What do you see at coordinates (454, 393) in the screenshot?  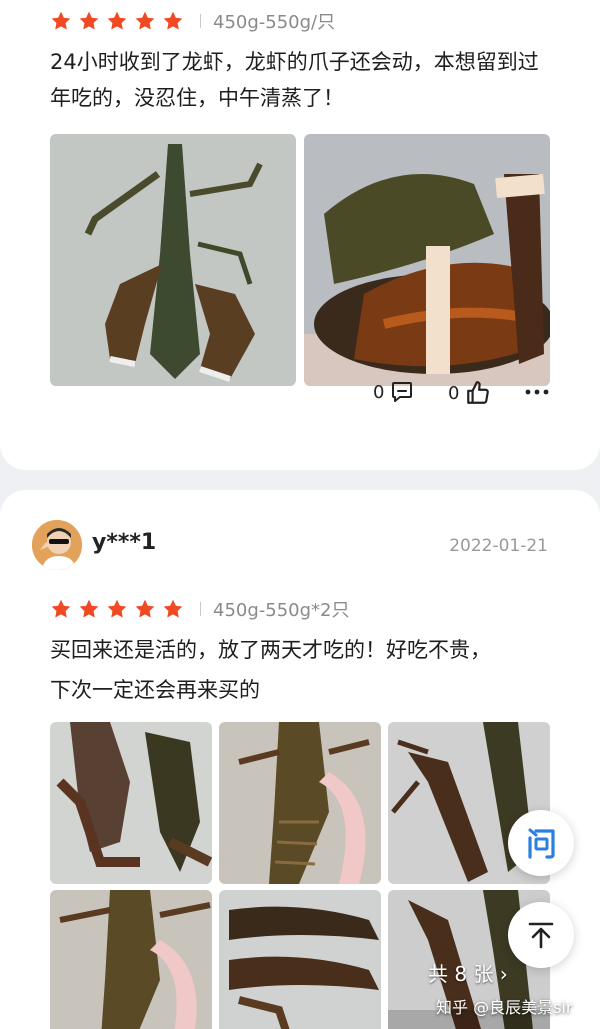 I see `like-count: 0` at bounding box center [454, 393].